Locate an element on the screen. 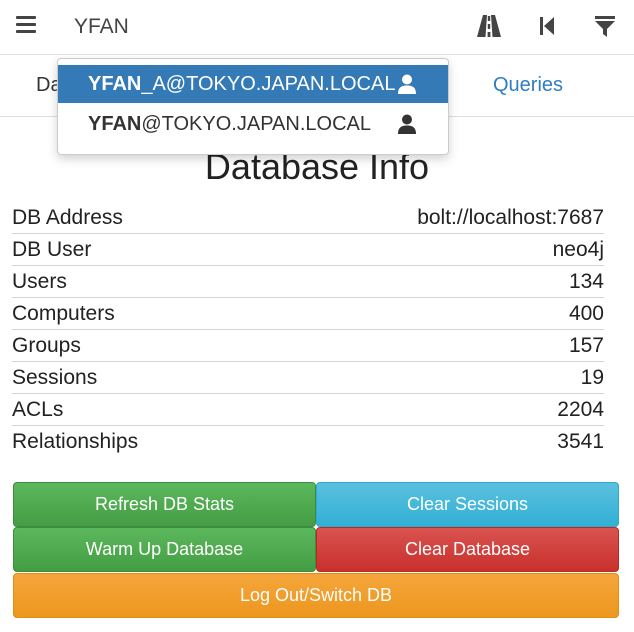 This screenshot has height=632, width=634. row-label: DB User is located at coordinates (52, 249).